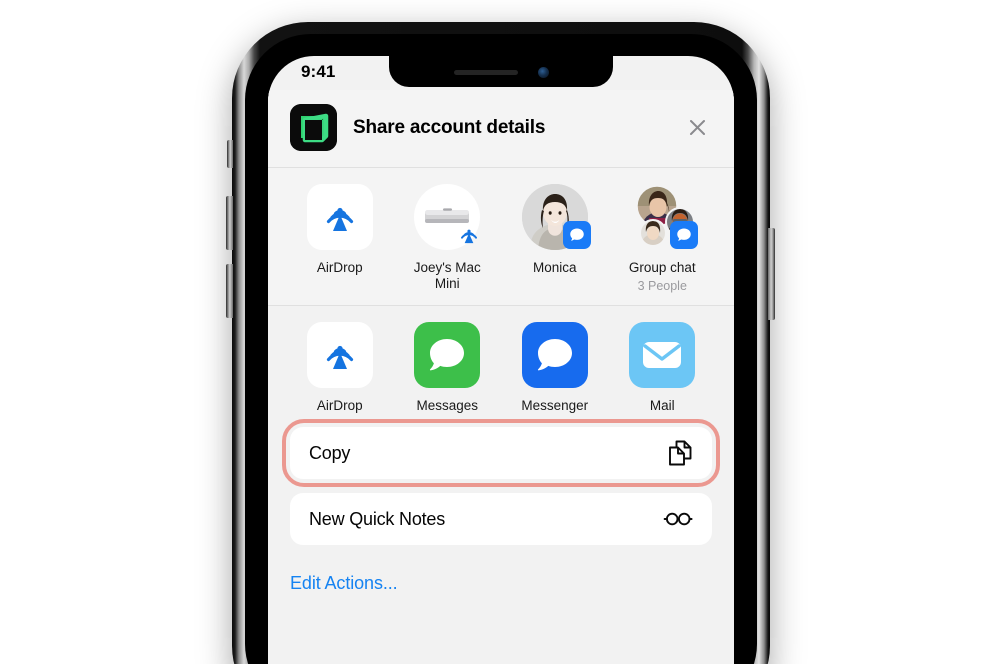 The height and width of the screenshot is (664, 1000). I want to click on share-app-airdrop: AirDrop, so click(340, 367).